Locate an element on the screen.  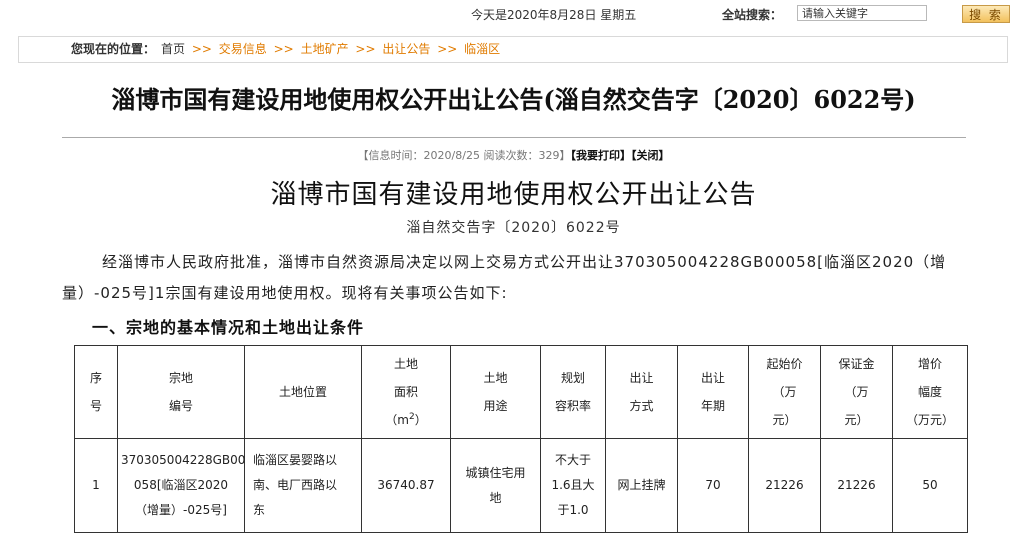
header-location: 土地位置 is located at coordinates (303, 392).